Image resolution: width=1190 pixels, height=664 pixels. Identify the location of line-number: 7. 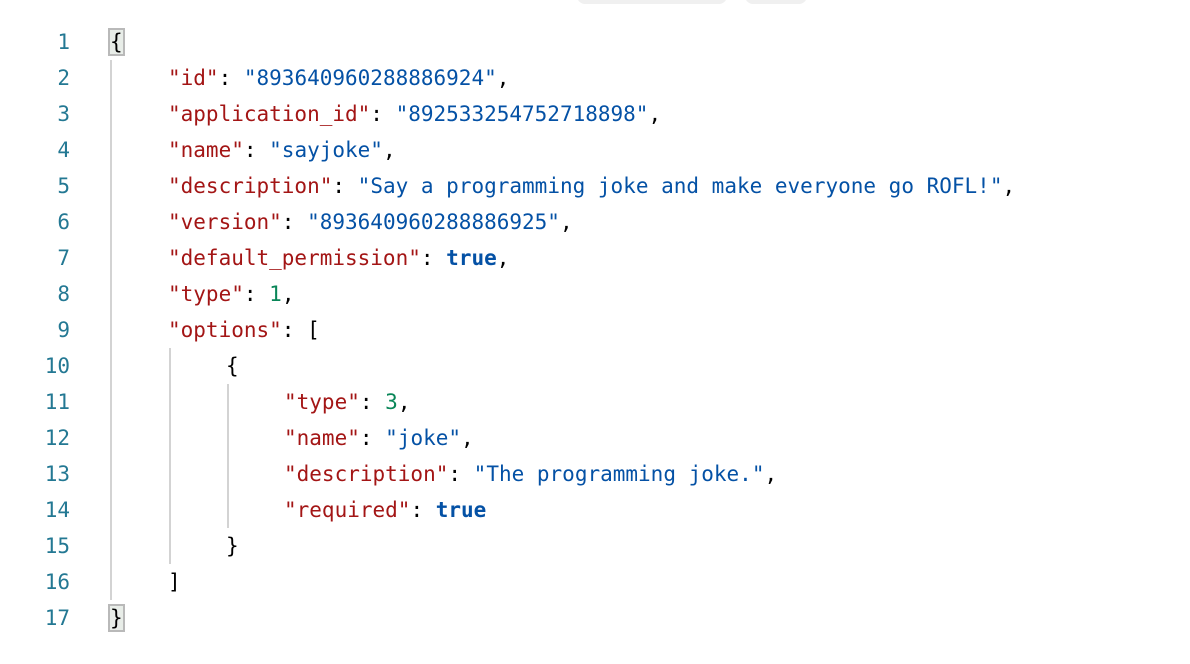
(63, 258).